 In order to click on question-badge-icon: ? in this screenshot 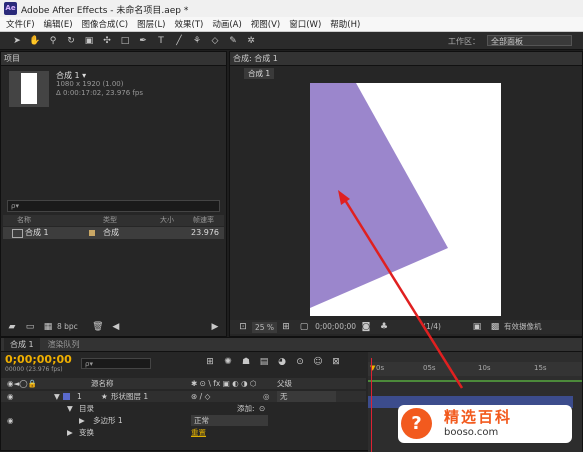, I will do `click(416, 423)`.